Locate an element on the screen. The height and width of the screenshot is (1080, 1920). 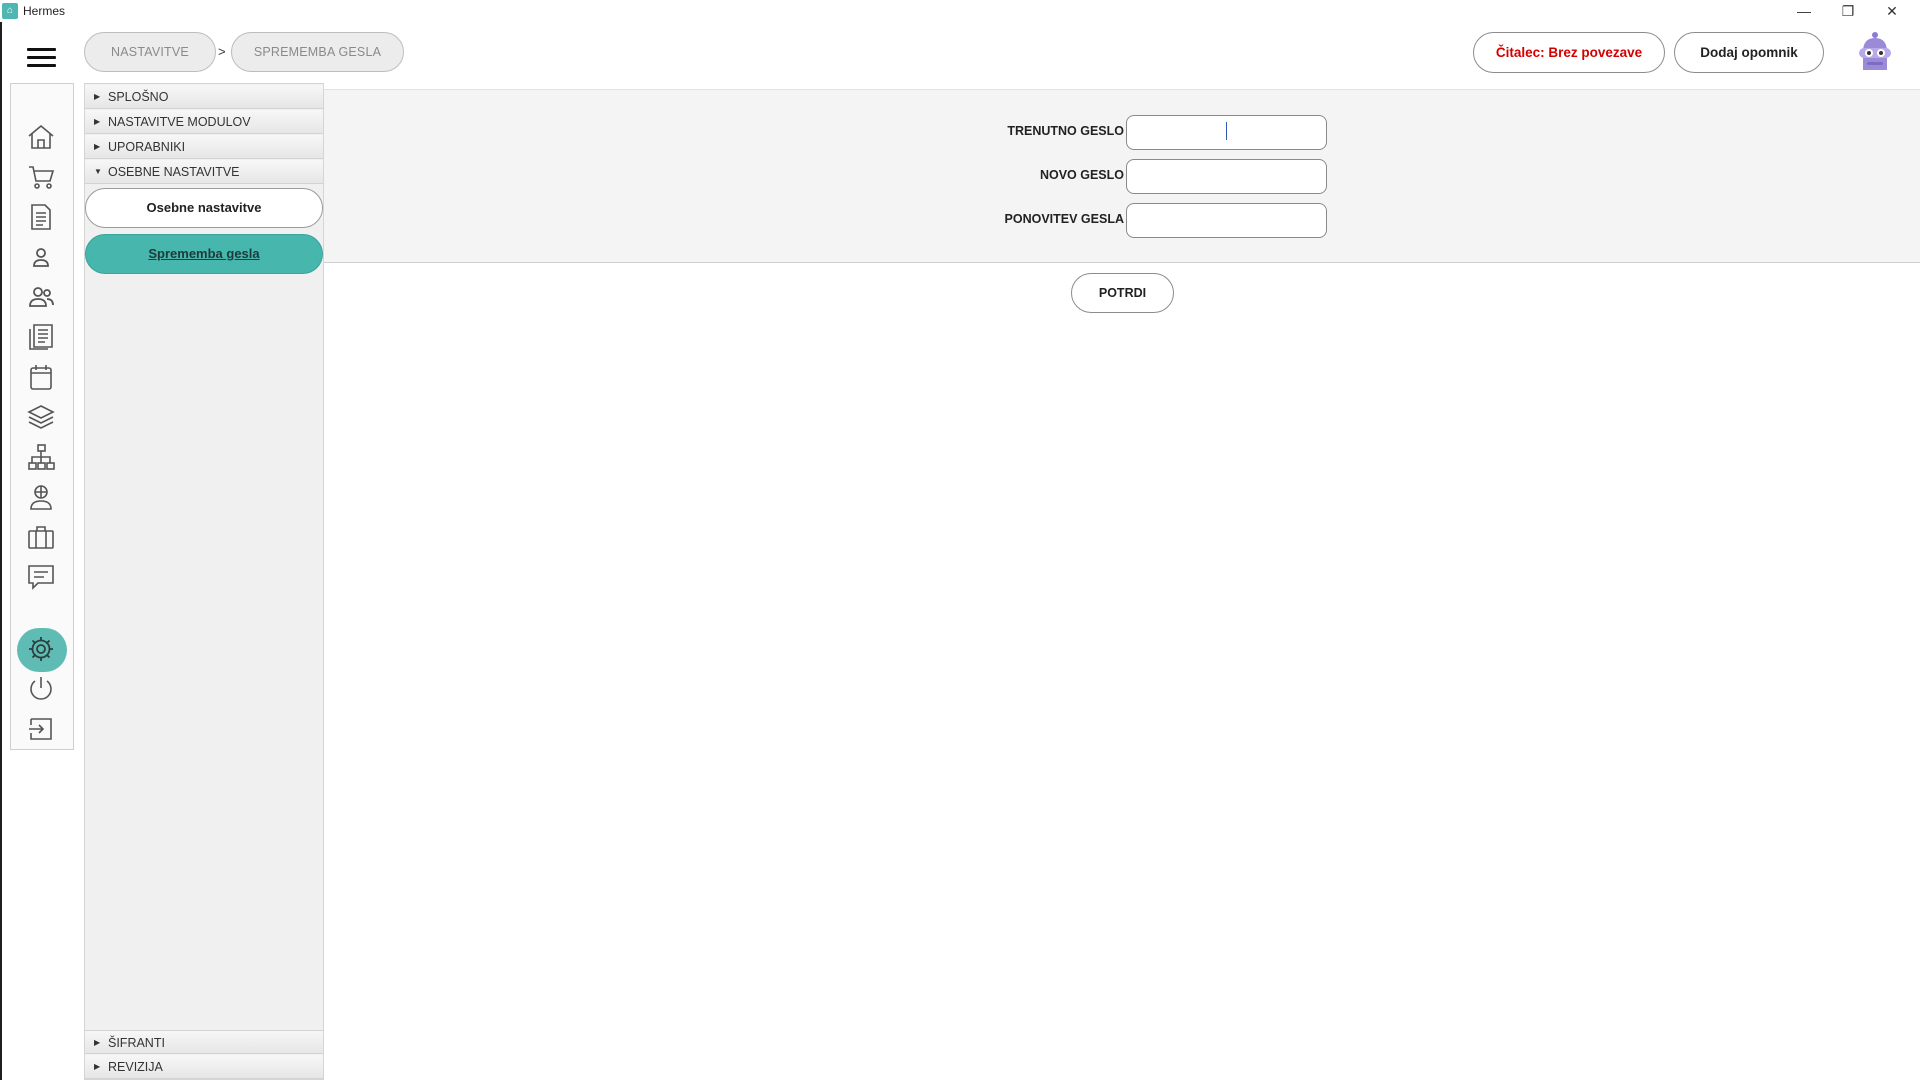
menu-icon is located at coordinates (42, 59).